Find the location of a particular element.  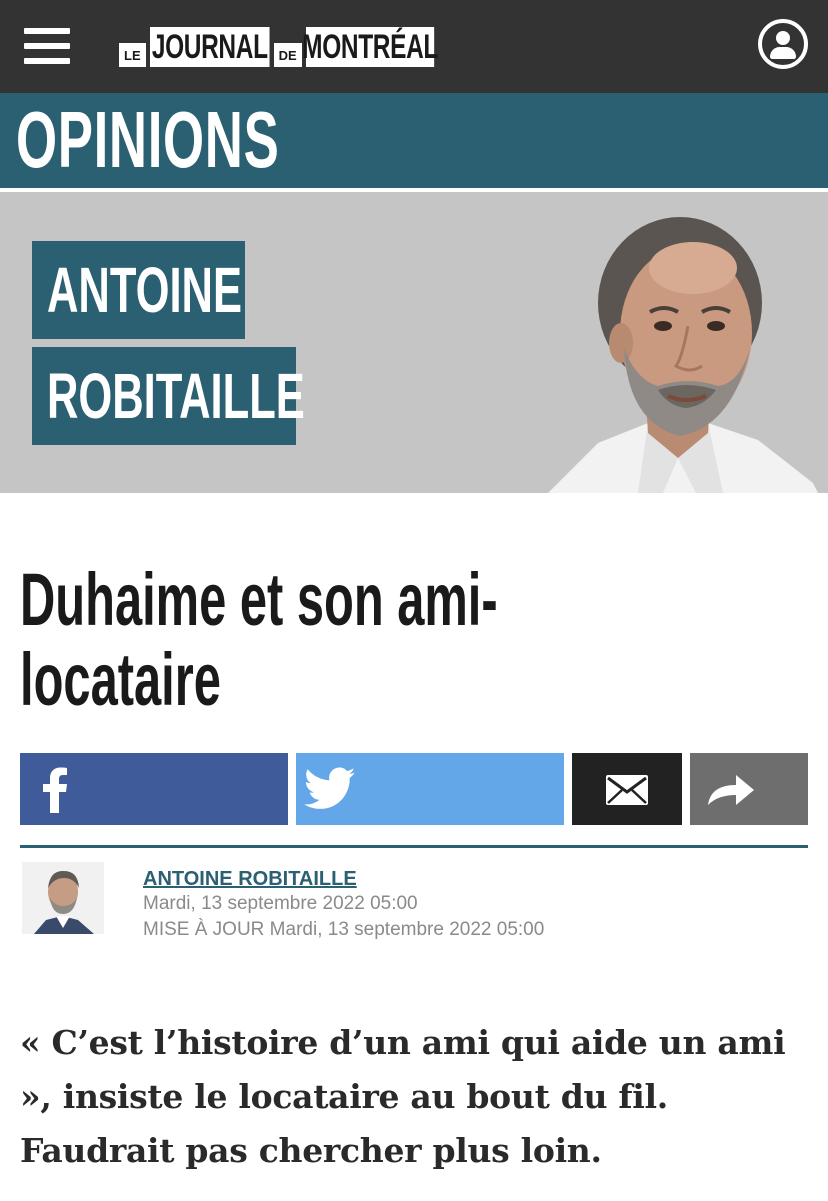

logo-montreal: MONTRÉAL is located at coordinates (369, 47).